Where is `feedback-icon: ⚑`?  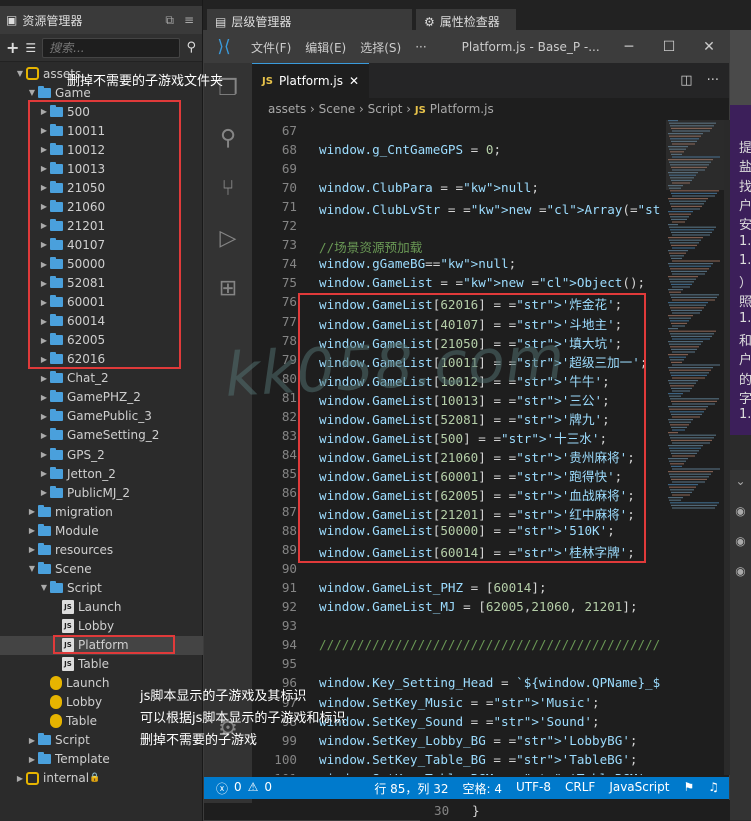
feedback-icon: ⚑ is located at coordinates (688, 788).